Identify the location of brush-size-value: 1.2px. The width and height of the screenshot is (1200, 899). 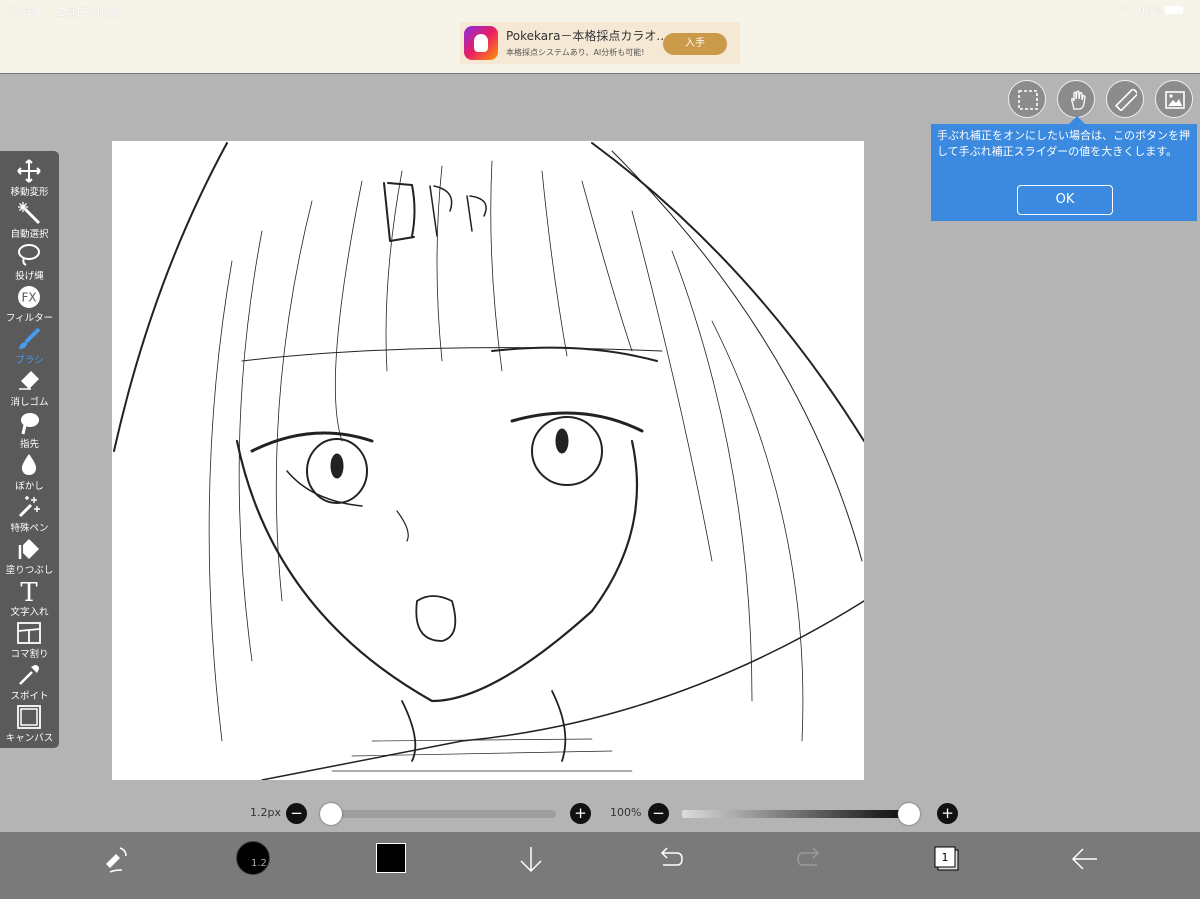
(265, 812).